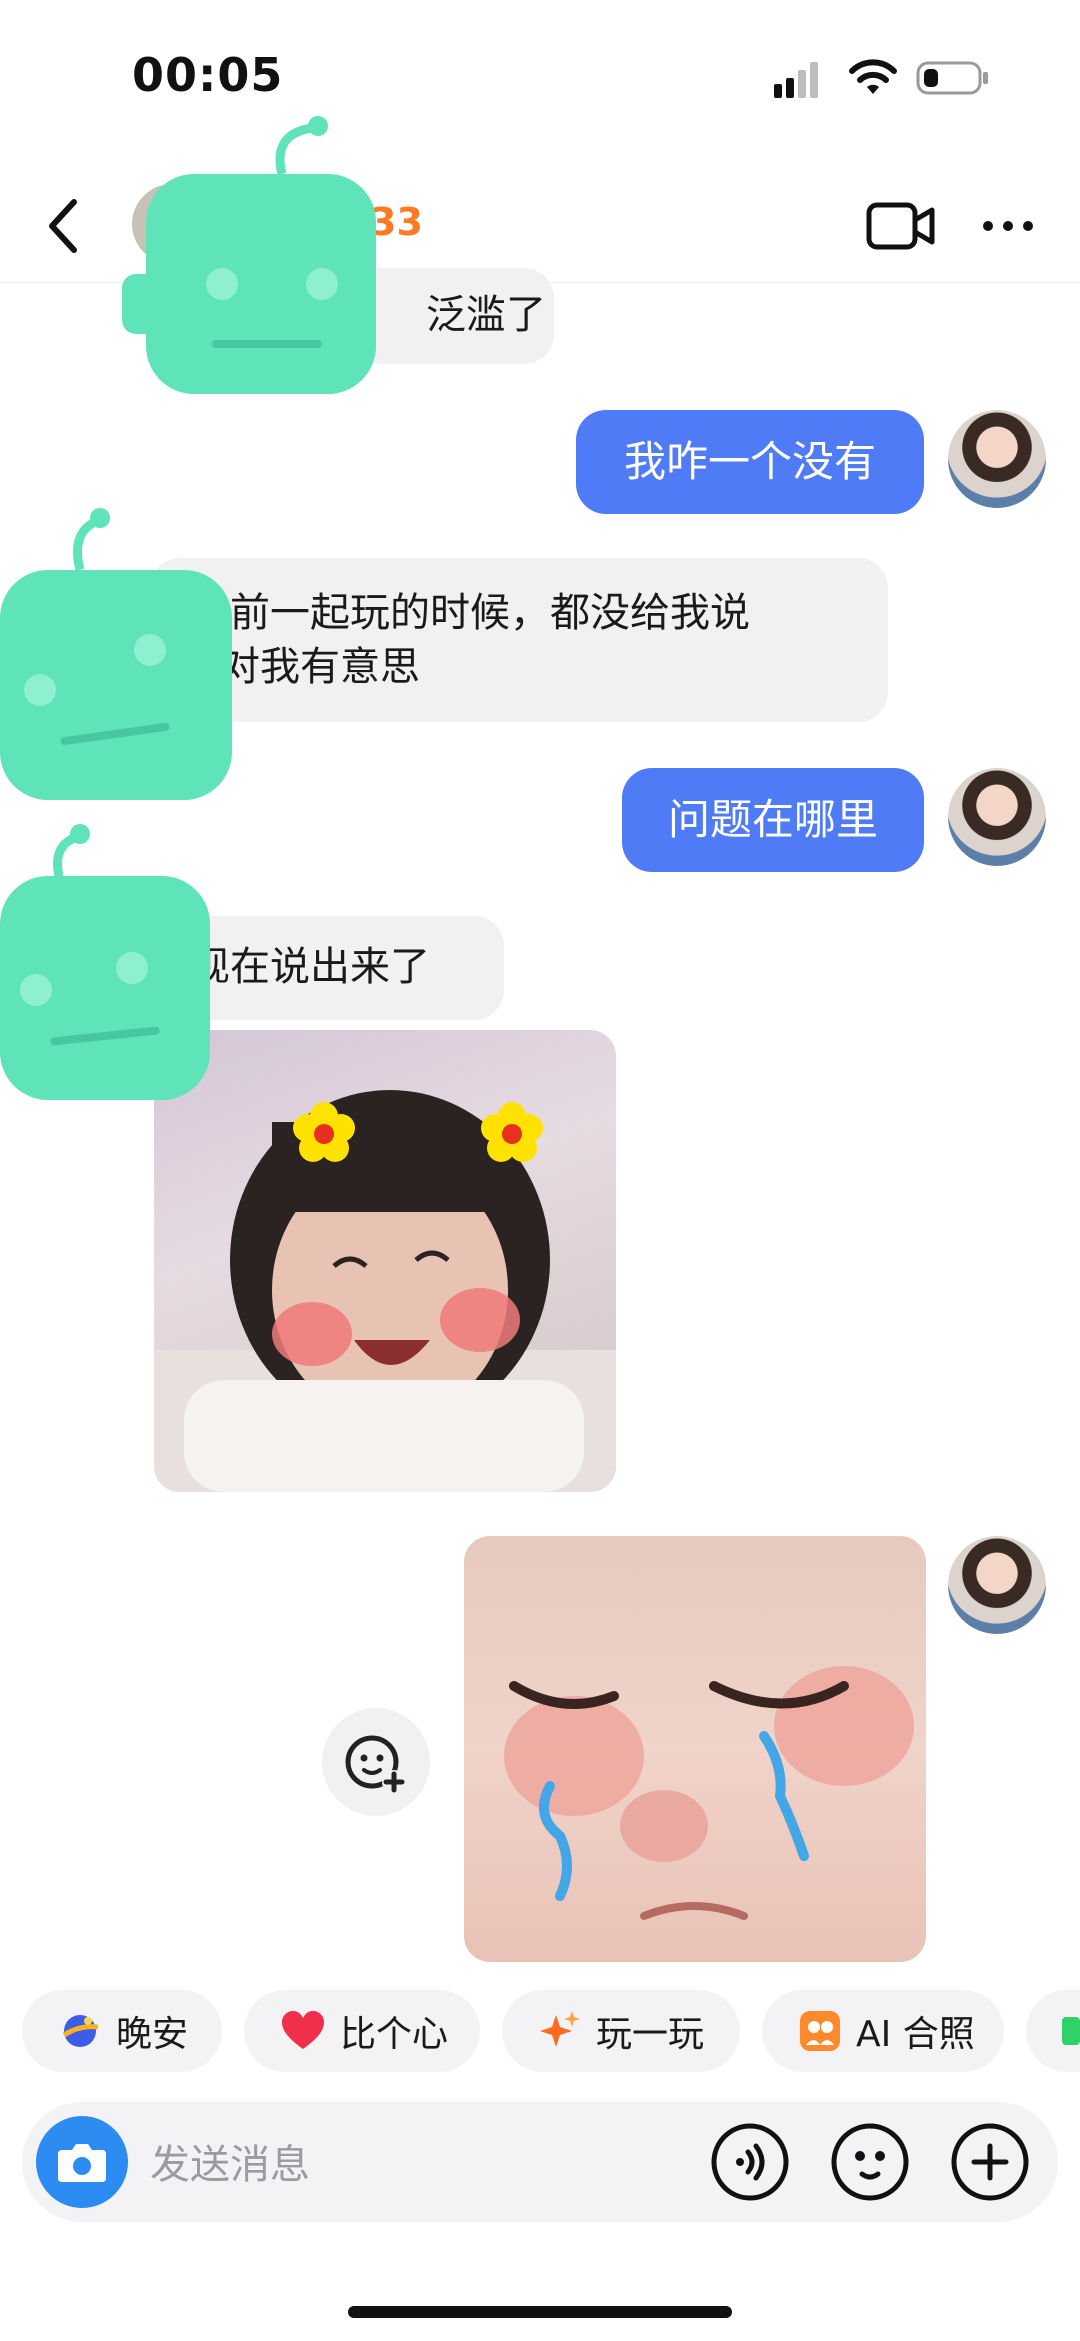  I want to click on ai-photo-icon, so click(820, 2031).